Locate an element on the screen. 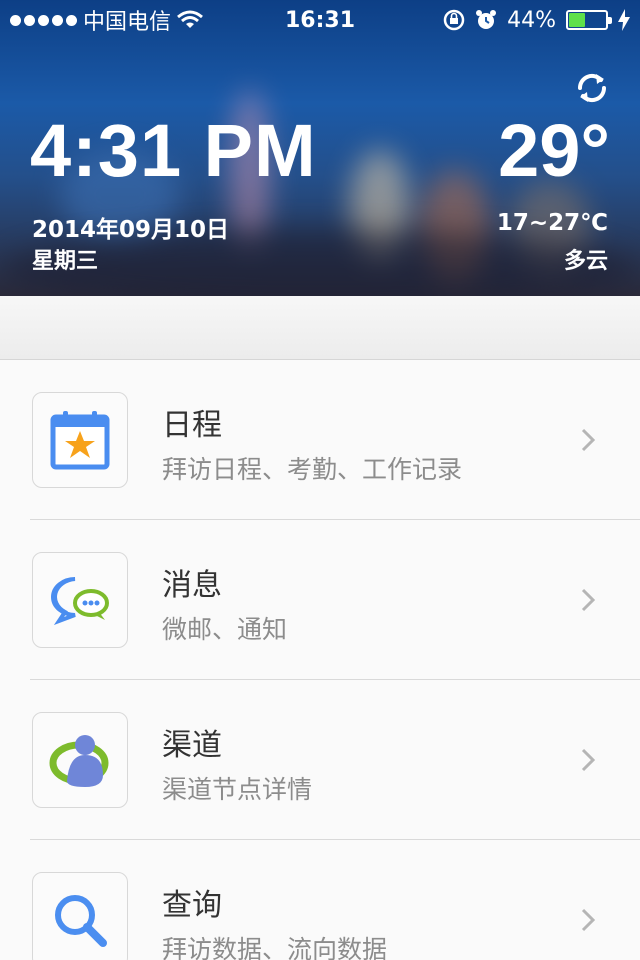  weather-condition: 多云 is located at coordinates (585, 261).